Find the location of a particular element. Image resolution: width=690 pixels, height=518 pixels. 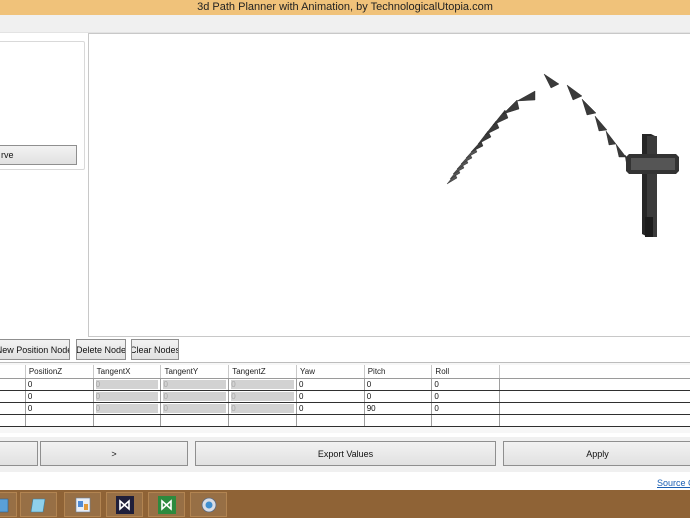

paint-icon is located at coordinates (82, 504).